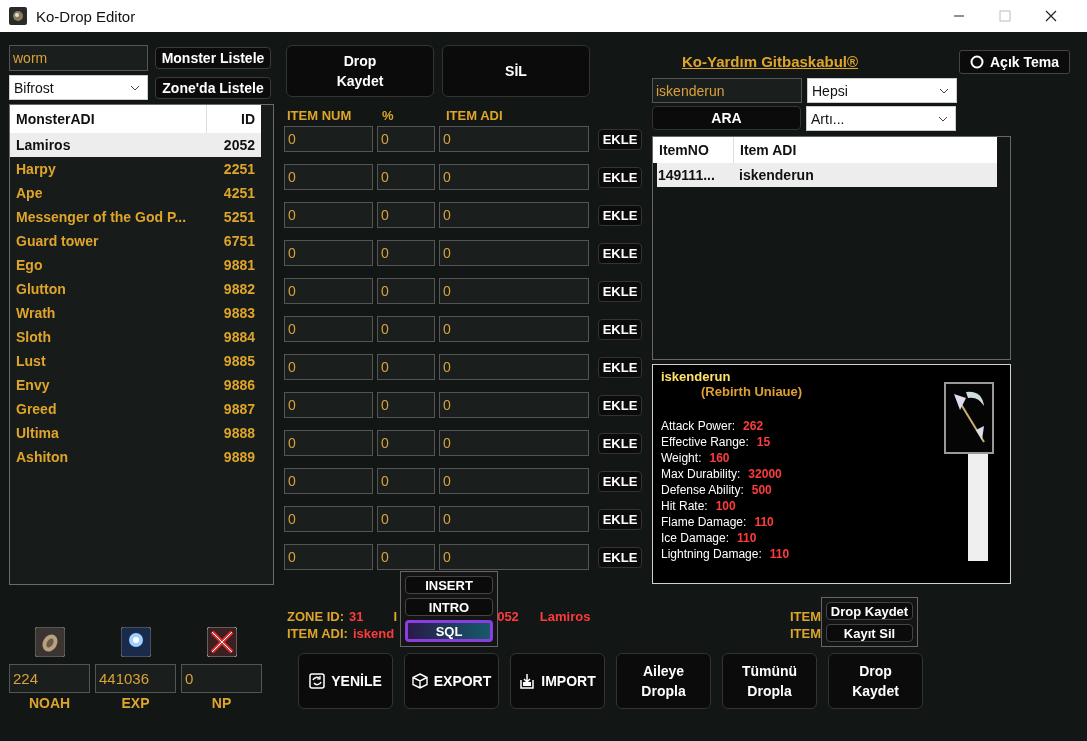 This screenshot has height=741, width=1087. What do you see at coordinates (239, 409) in the screenshot?
I see `table-cell-text: 9887` at bounding box center [239, 409].